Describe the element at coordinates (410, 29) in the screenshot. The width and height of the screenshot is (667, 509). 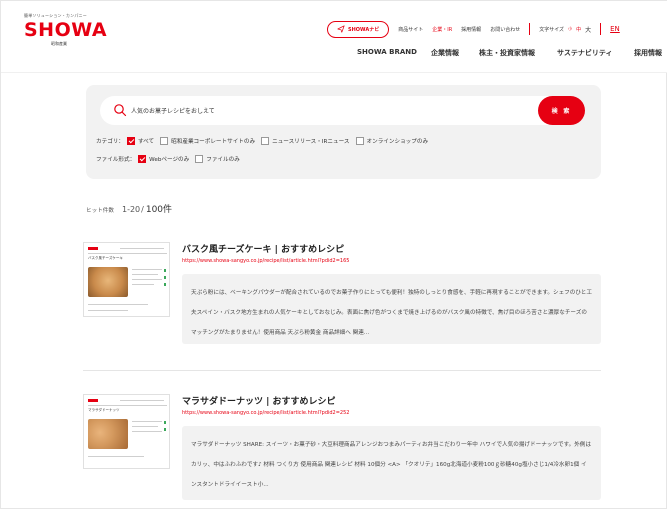
I see `nav-link-products: 商品サイト` at that location.